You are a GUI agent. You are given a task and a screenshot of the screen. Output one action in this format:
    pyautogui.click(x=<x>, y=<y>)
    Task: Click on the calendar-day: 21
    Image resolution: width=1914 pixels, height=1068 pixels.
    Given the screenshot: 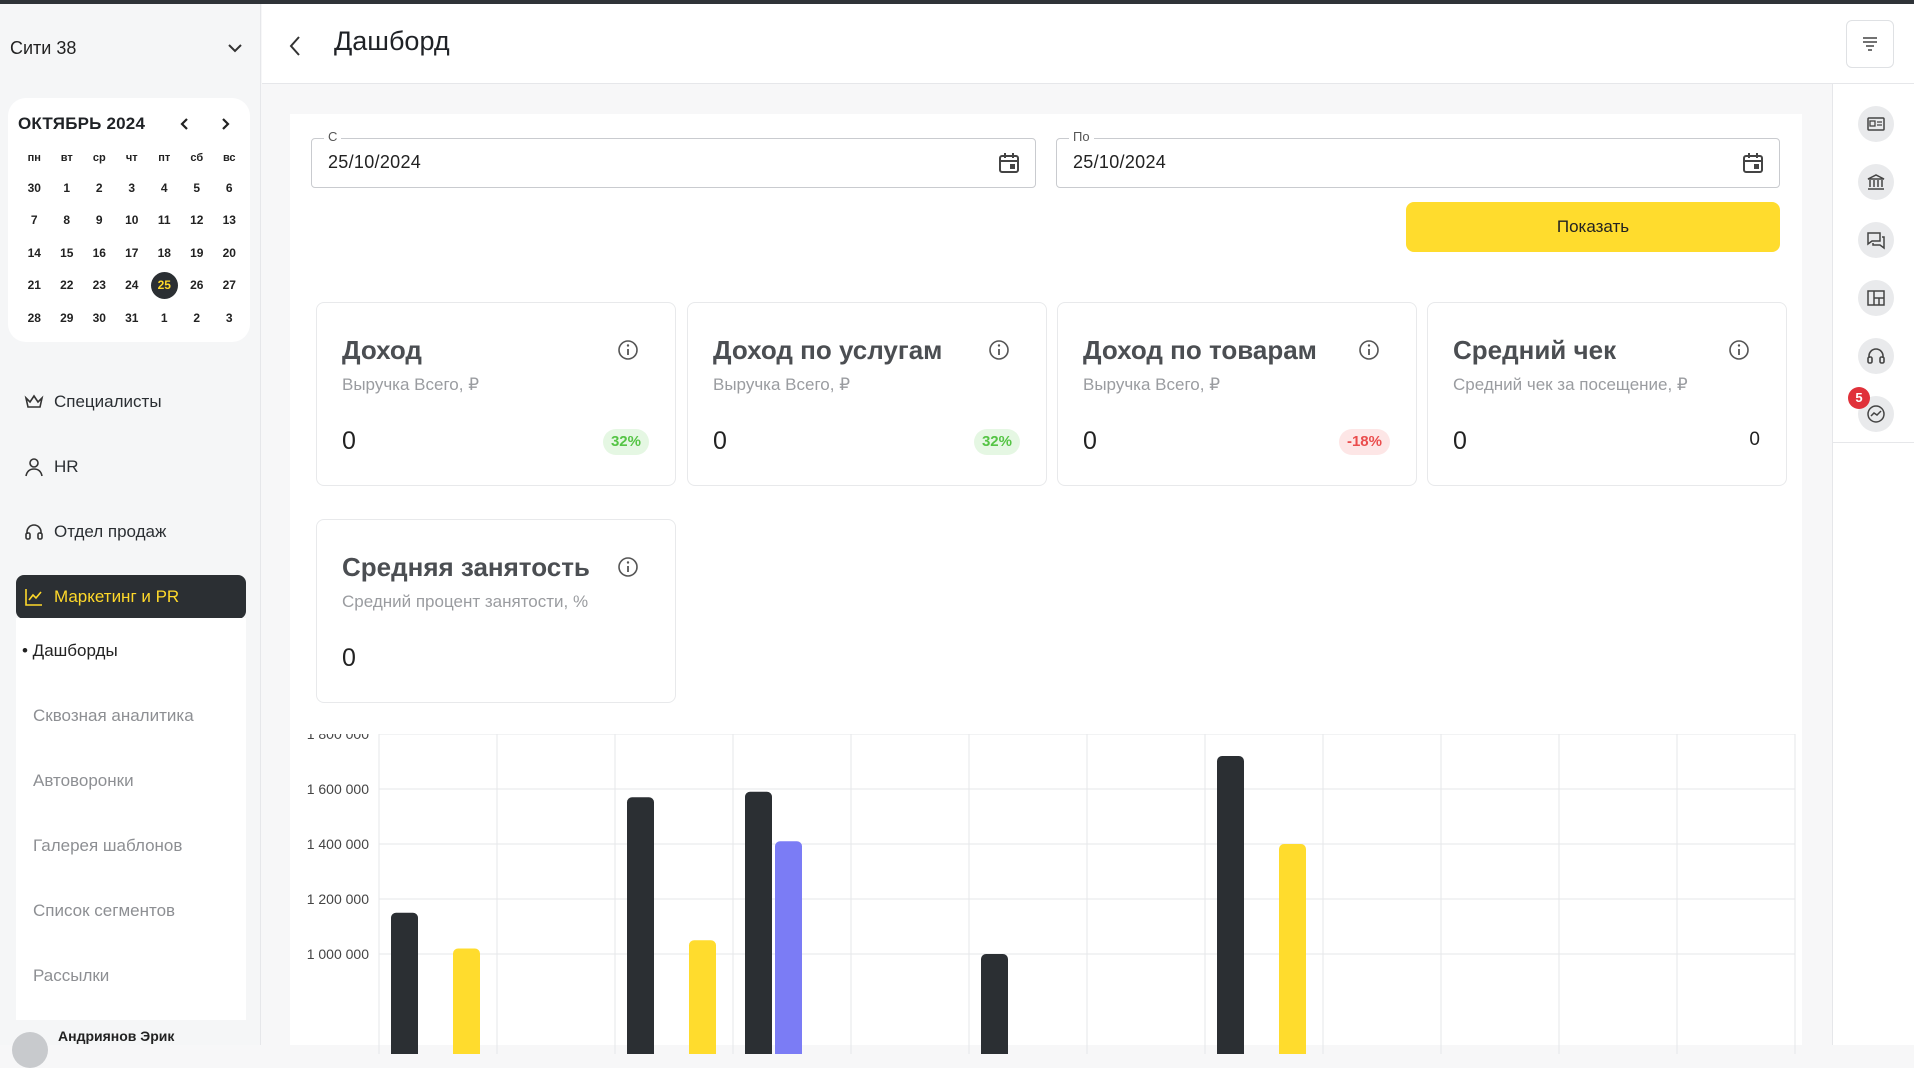 What is the action you would take?
    pyautogui.click(x=34, y=285)
    